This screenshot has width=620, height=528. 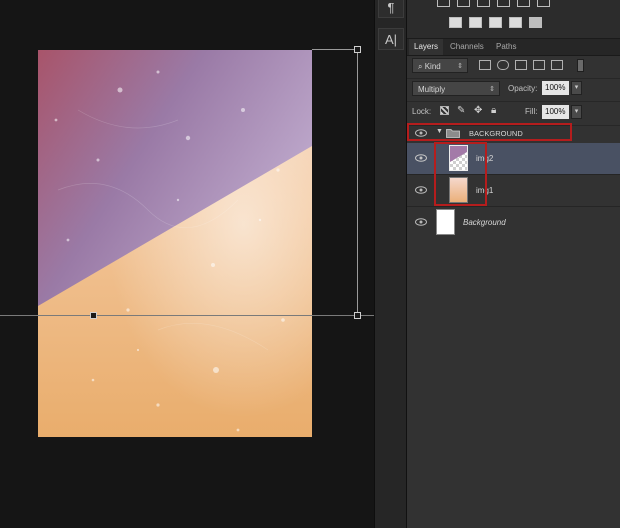 What do you see at coordinates (440, 65) in the screenshot?
I see `layer-filter-kind-select: ⌕ Kind ⇕` at bounding box center [440, 65].